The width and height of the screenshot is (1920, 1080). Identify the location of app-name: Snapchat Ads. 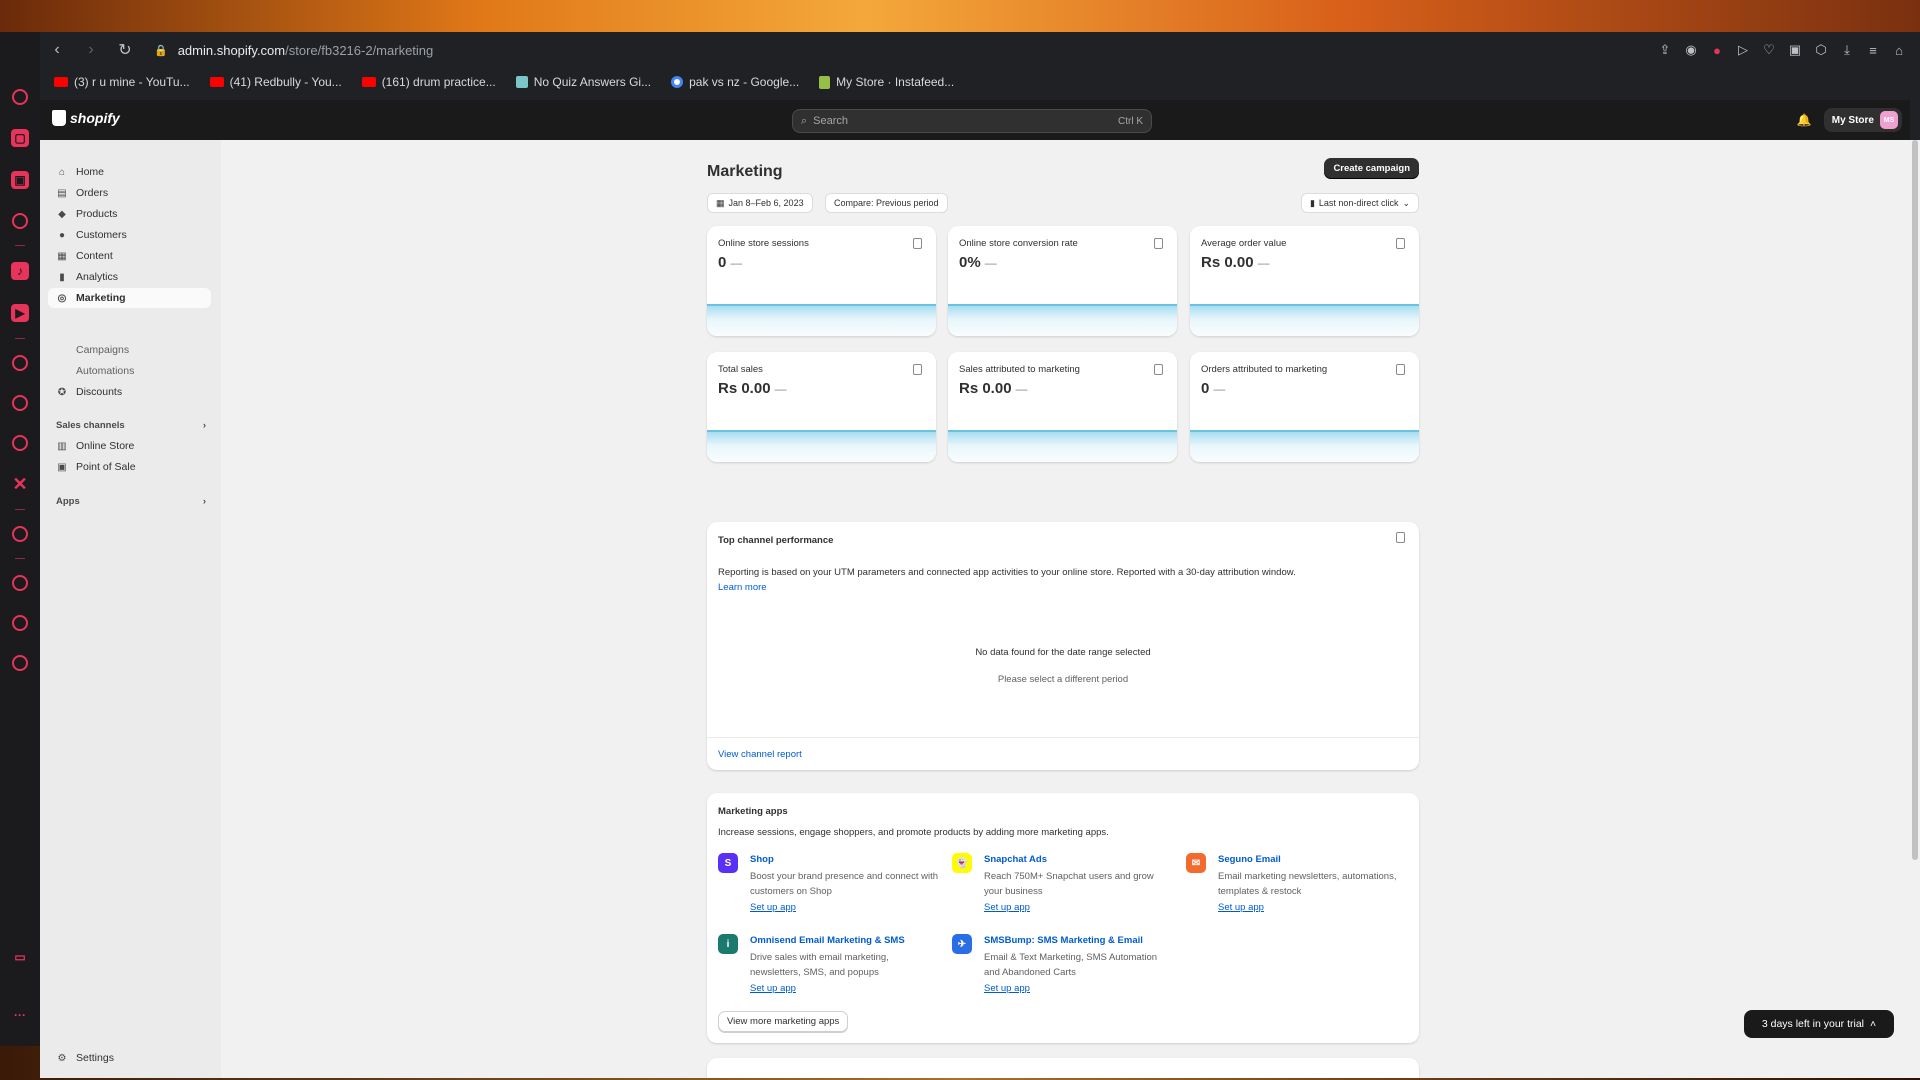
(1015, 859).